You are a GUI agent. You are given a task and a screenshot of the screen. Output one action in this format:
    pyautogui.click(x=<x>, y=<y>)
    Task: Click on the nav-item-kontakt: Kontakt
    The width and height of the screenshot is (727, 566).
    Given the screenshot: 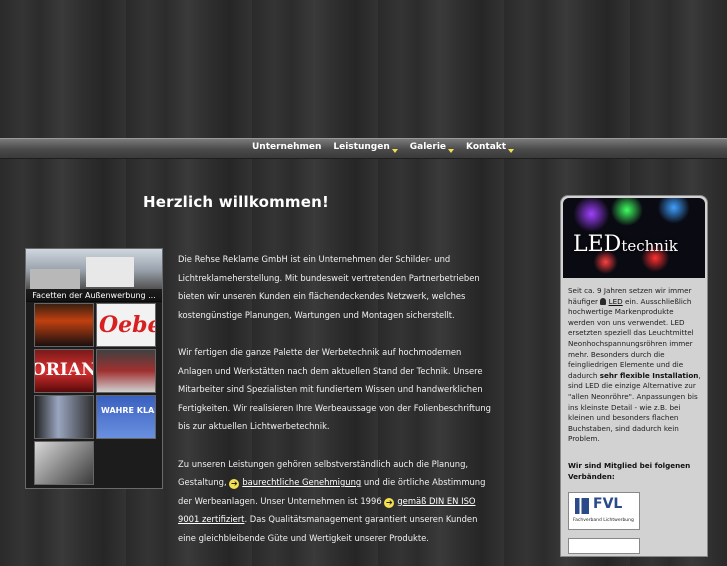 What is the action you would take?
    pyautogui.click(x=493, y=147)
    